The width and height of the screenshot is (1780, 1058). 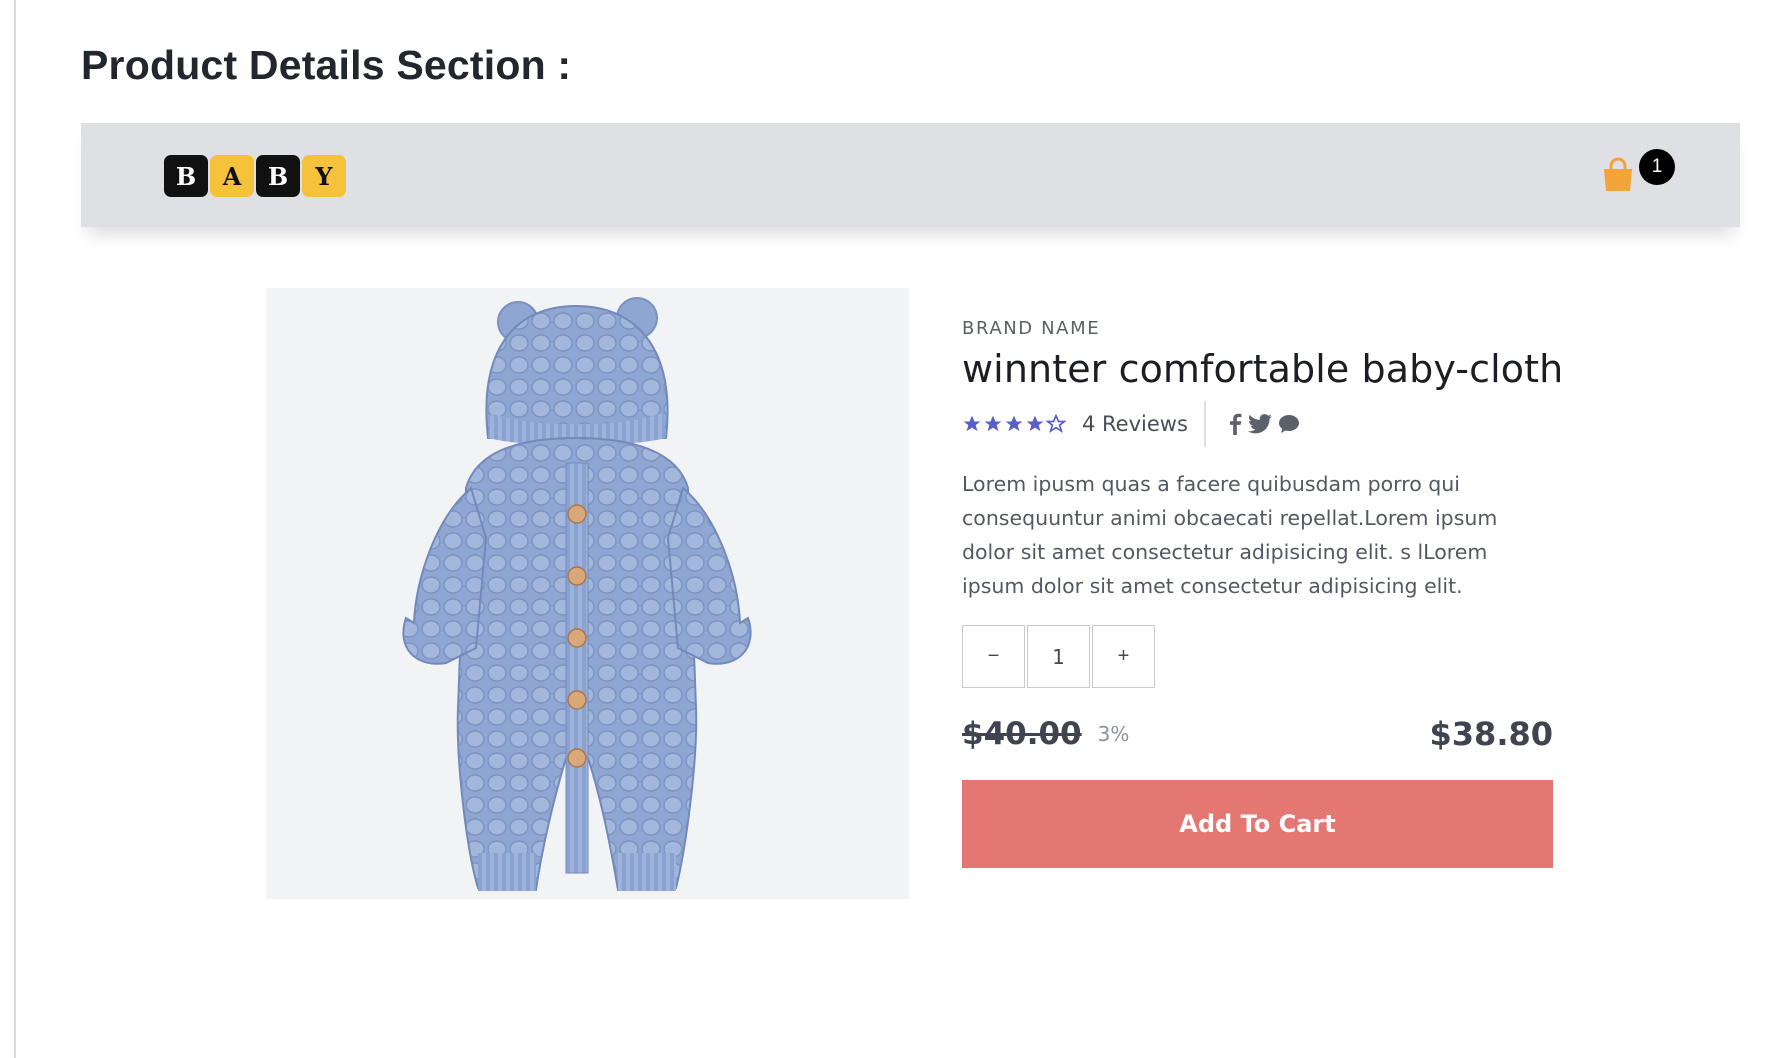 What do you see at coordinates (1289, 424) in the screenshot?
I see `chat-icon` at bounding box center [1289, 424].